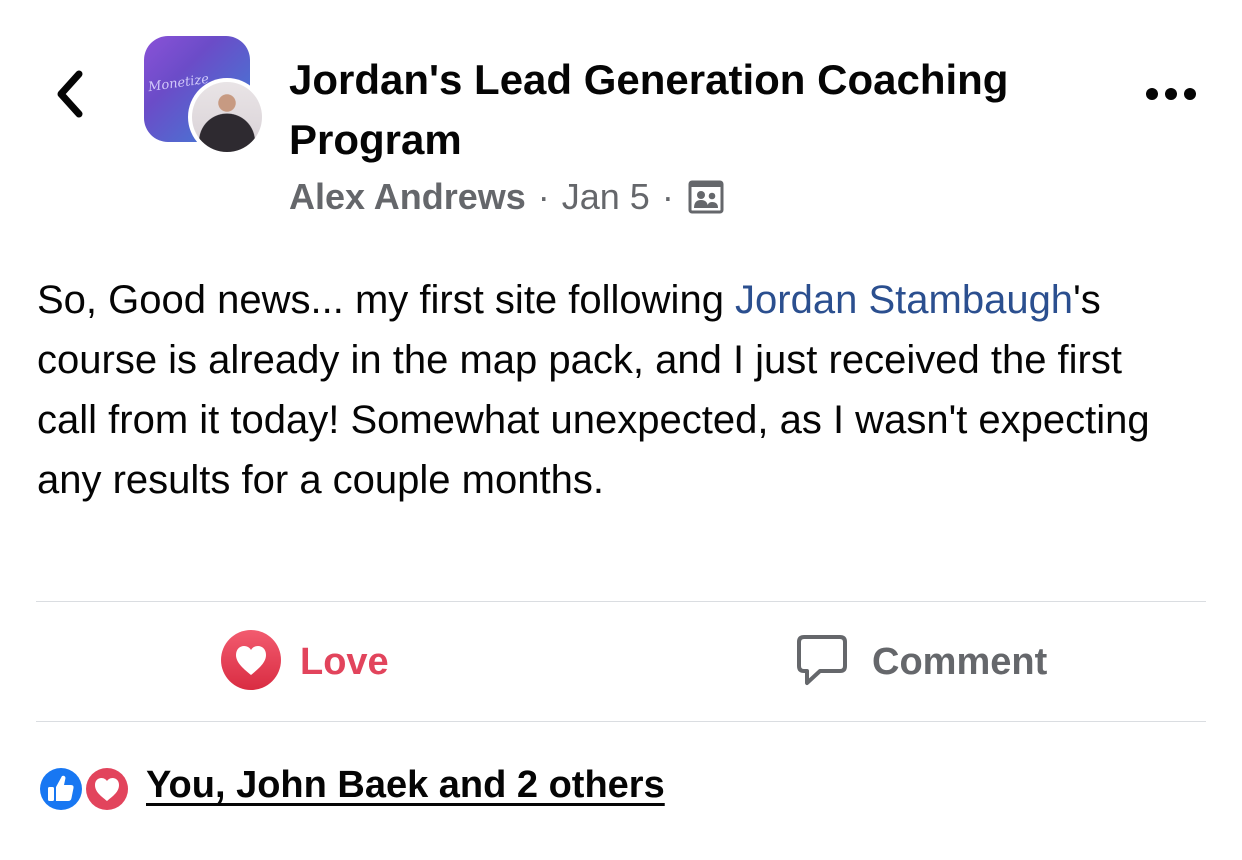 This screenshot has height=860, width=1242. I want to click on love-button: Love, so click(304, 662).